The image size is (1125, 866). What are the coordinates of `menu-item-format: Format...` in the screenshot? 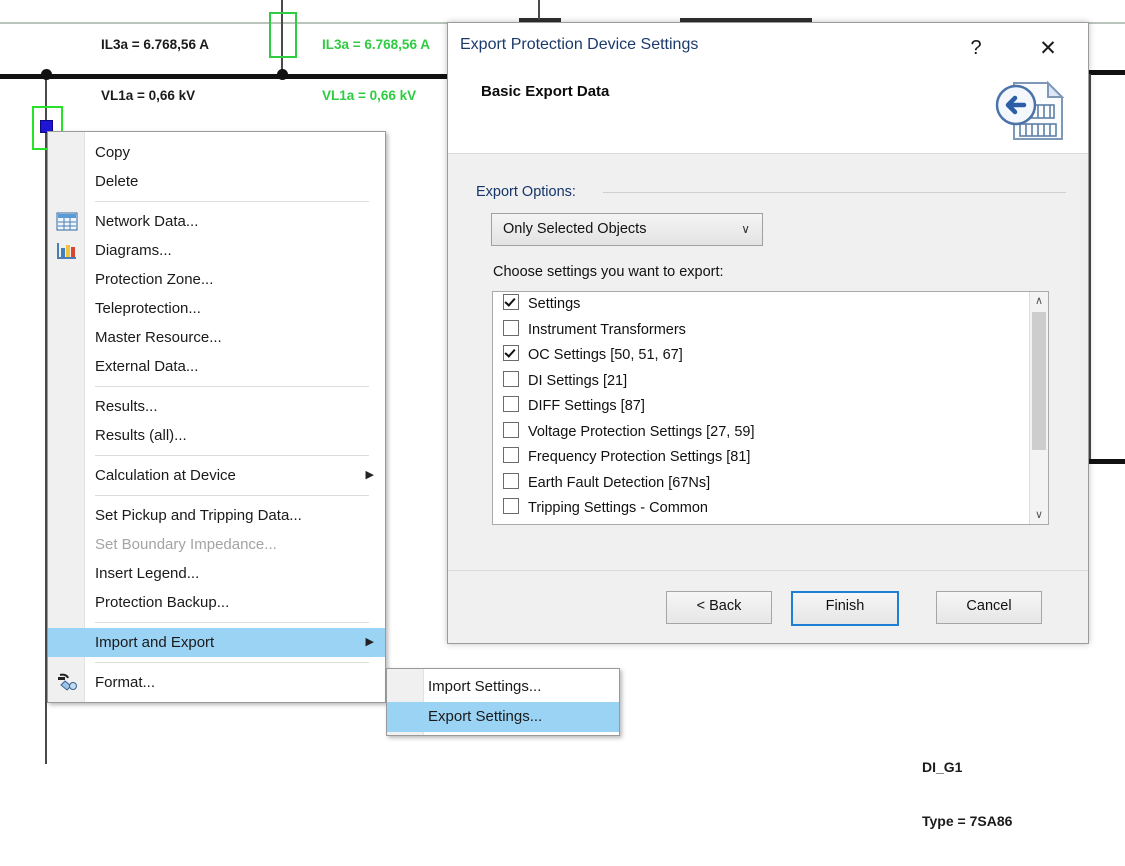 It's located at (216, 682).